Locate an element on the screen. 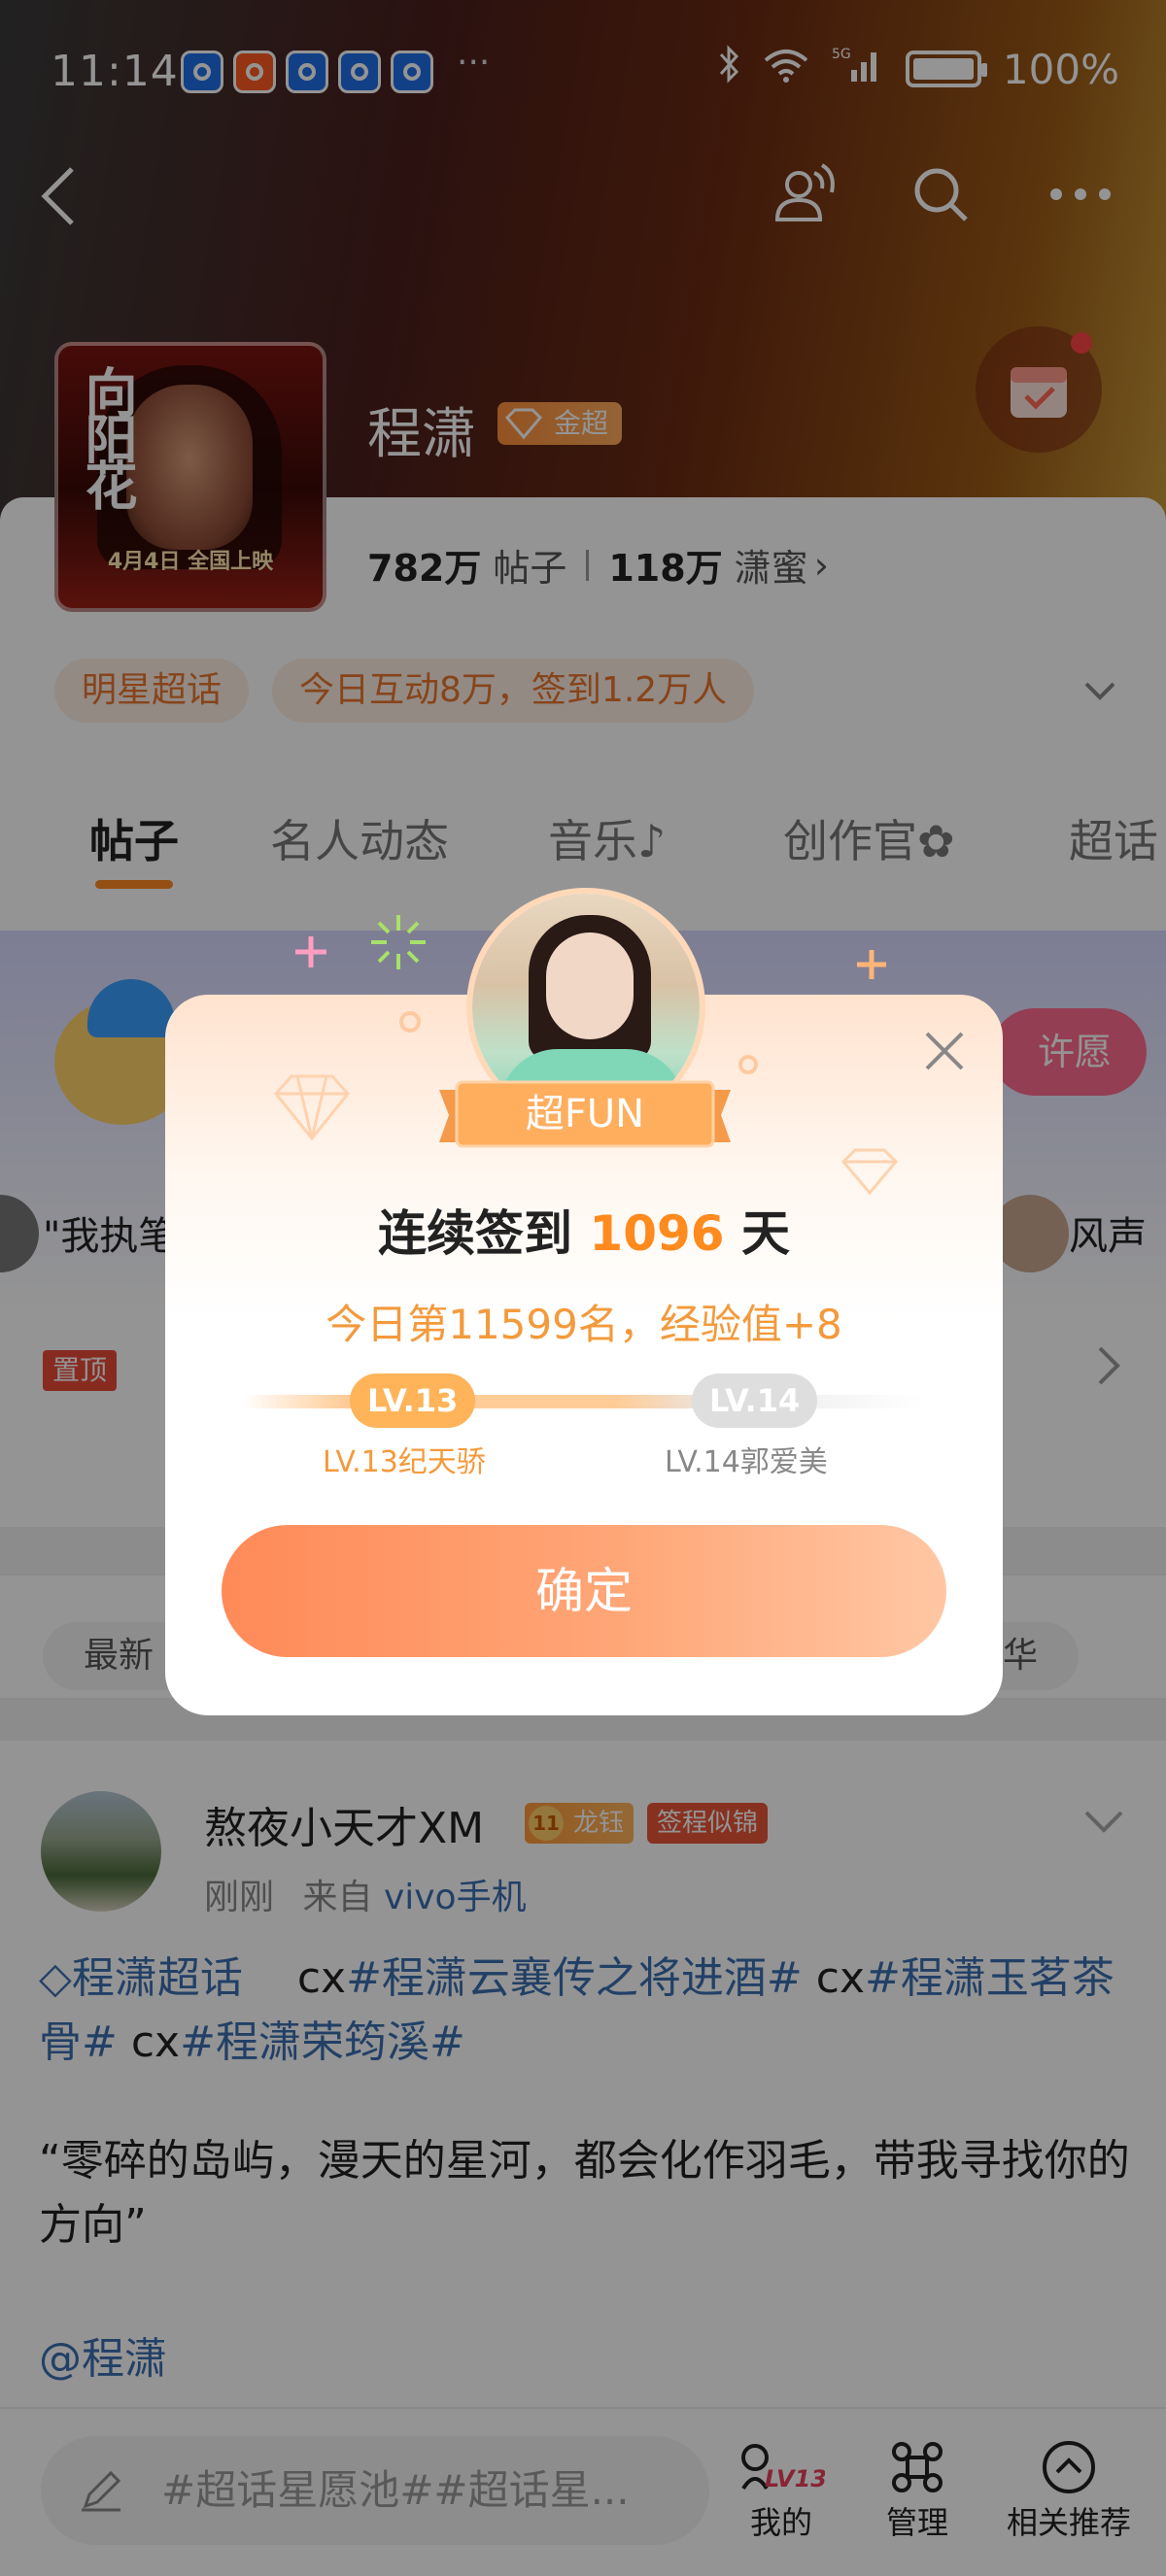 The image size is (1166, 2576). streak-prefix: 连续签到 is located at coordinates (474, 1233).